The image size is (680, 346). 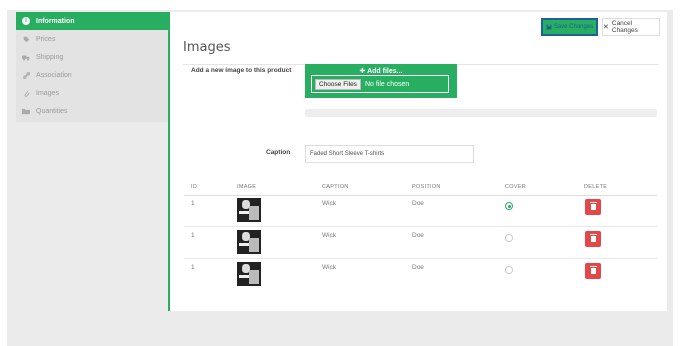 What do you see at coordinates (46, 39) in the screenshot?
I see `sidebar-item-label: Prices` at bounding box center [46, 39].